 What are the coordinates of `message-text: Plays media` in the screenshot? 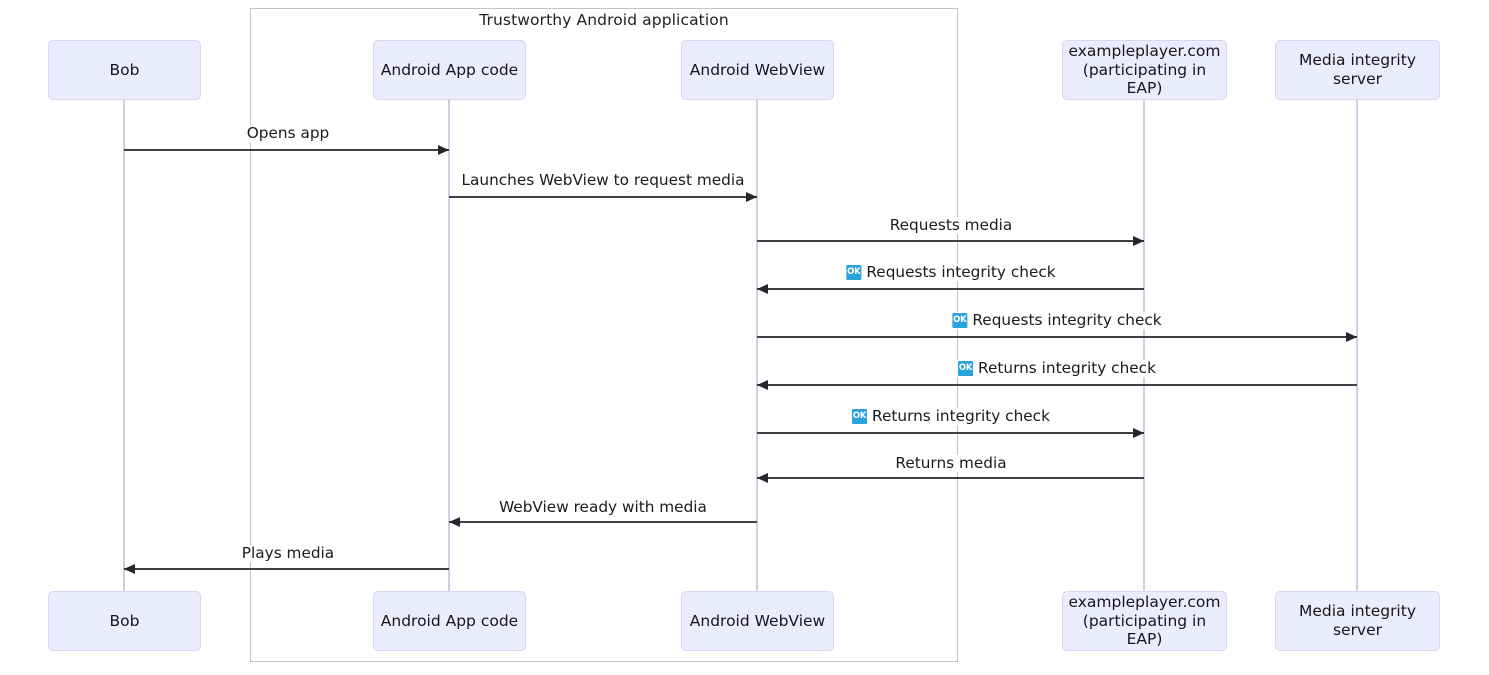 It's located at (288, 553).